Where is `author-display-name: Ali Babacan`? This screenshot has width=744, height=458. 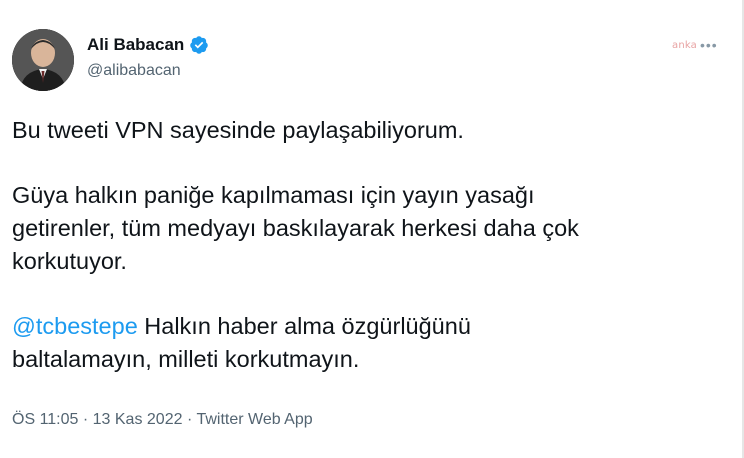
author-display-name: Ali Babacan is located at coordinates (135, 45).